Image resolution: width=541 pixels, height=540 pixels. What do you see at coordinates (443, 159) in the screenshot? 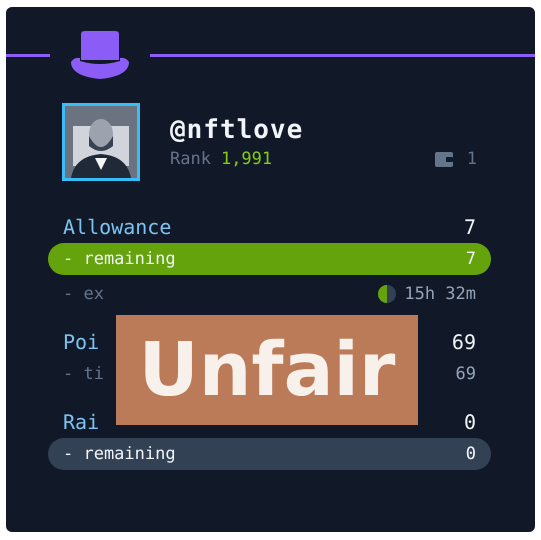
I see `wallet-icon` at bounding box center [443, 159].